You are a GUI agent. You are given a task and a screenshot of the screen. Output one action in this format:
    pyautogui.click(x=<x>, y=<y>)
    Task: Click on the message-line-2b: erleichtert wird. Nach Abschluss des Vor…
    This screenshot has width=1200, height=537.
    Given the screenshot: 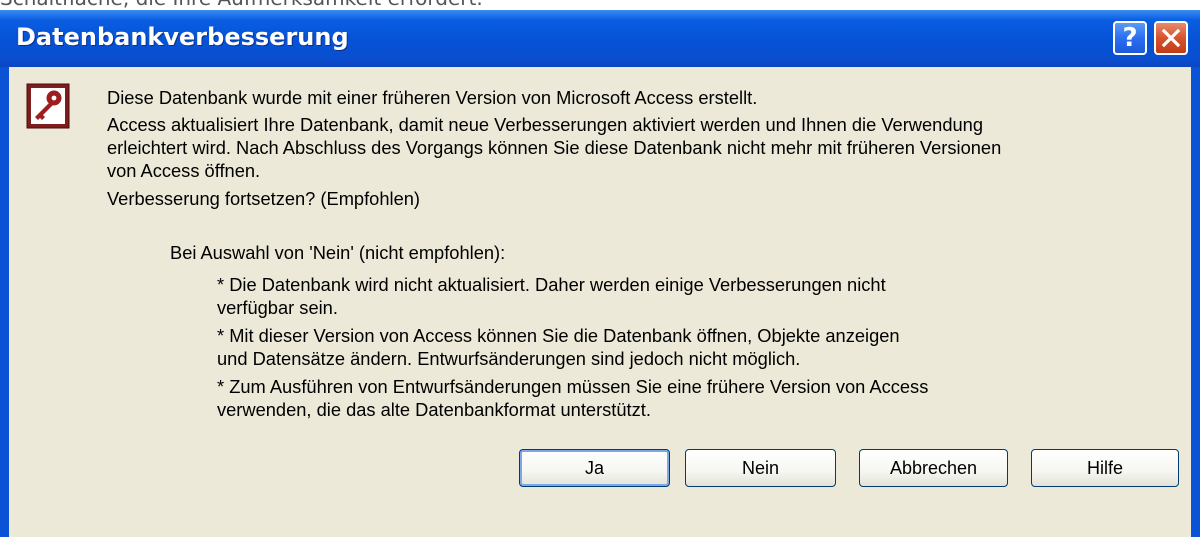 What is the action you would take?
    pyautogui.click(x=554, y=147)
    